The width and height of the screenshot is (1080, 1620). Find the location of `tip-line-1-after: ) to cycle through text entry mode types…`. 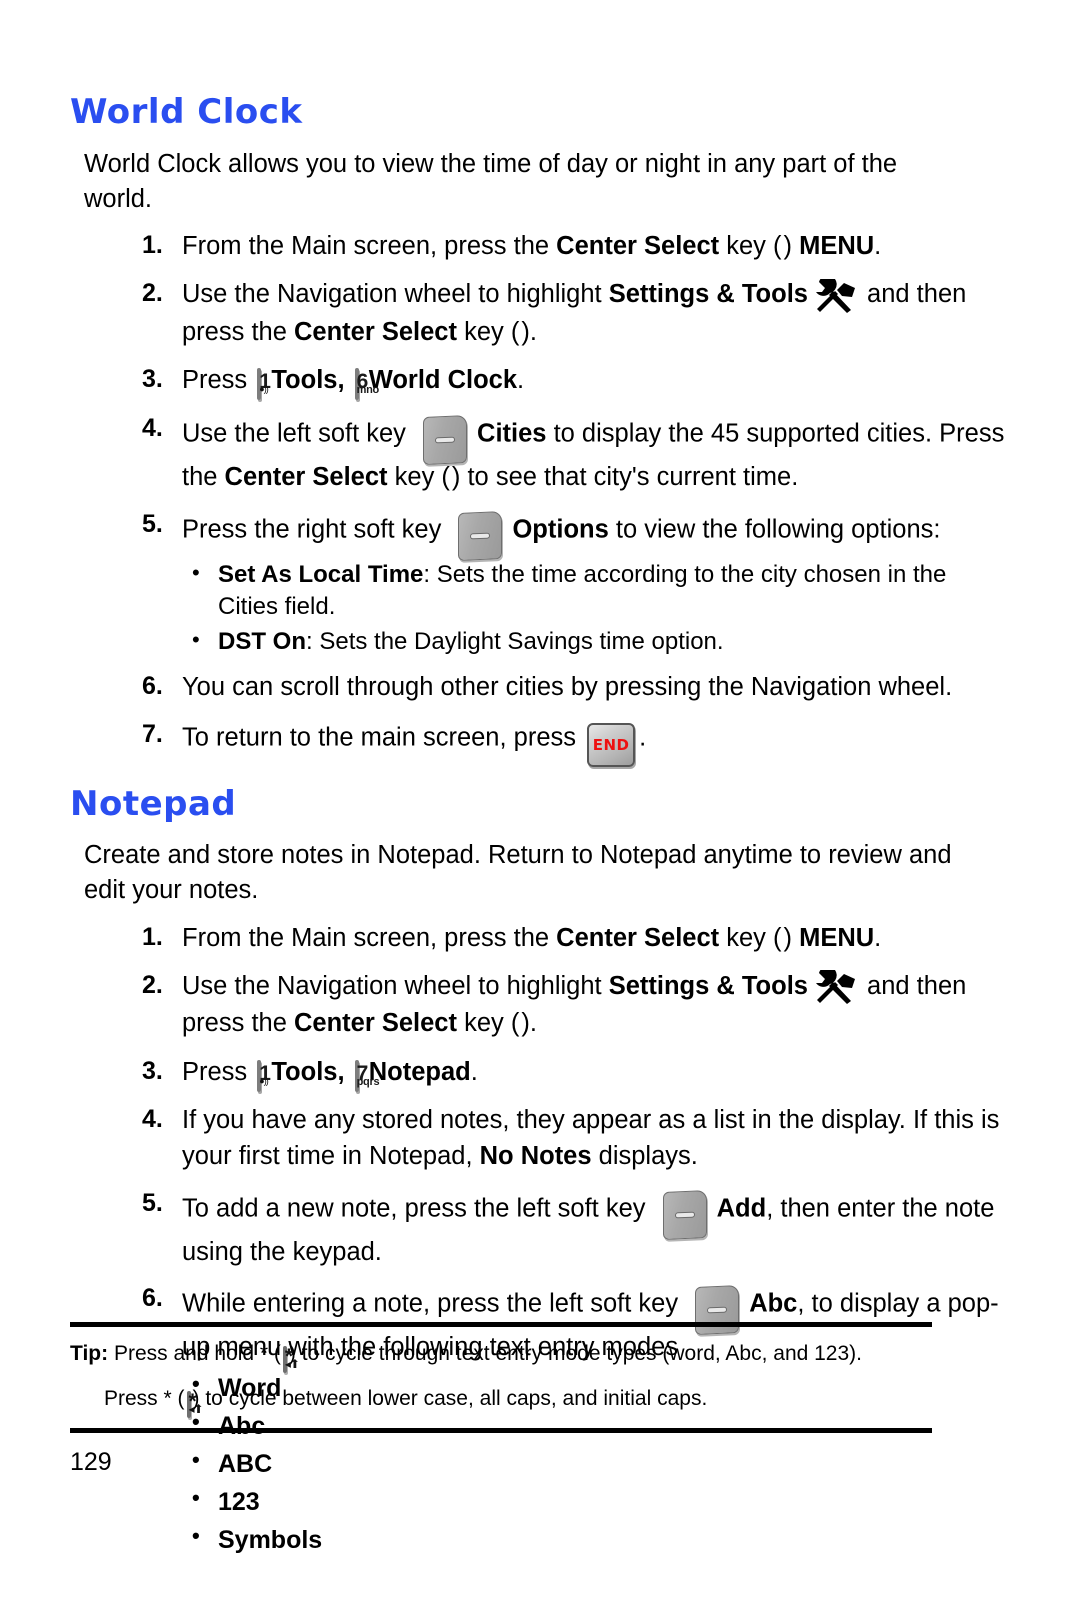

tip-line-1-after: ) to cycle through text entry mode types… is located at coordinates (575, 1353).